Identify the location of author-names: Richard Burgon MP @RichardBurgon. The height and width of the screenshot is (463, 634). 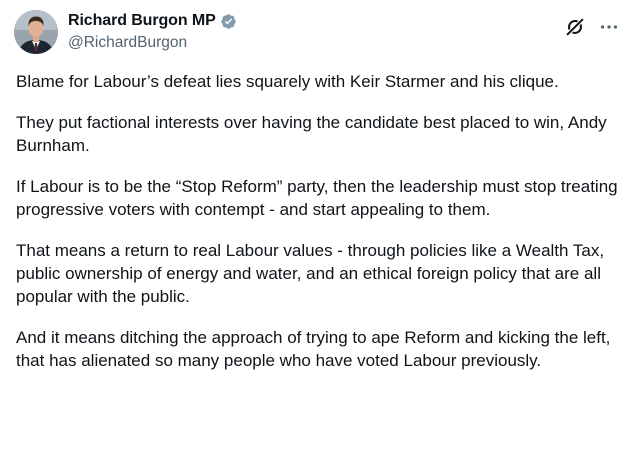
(152, 31).